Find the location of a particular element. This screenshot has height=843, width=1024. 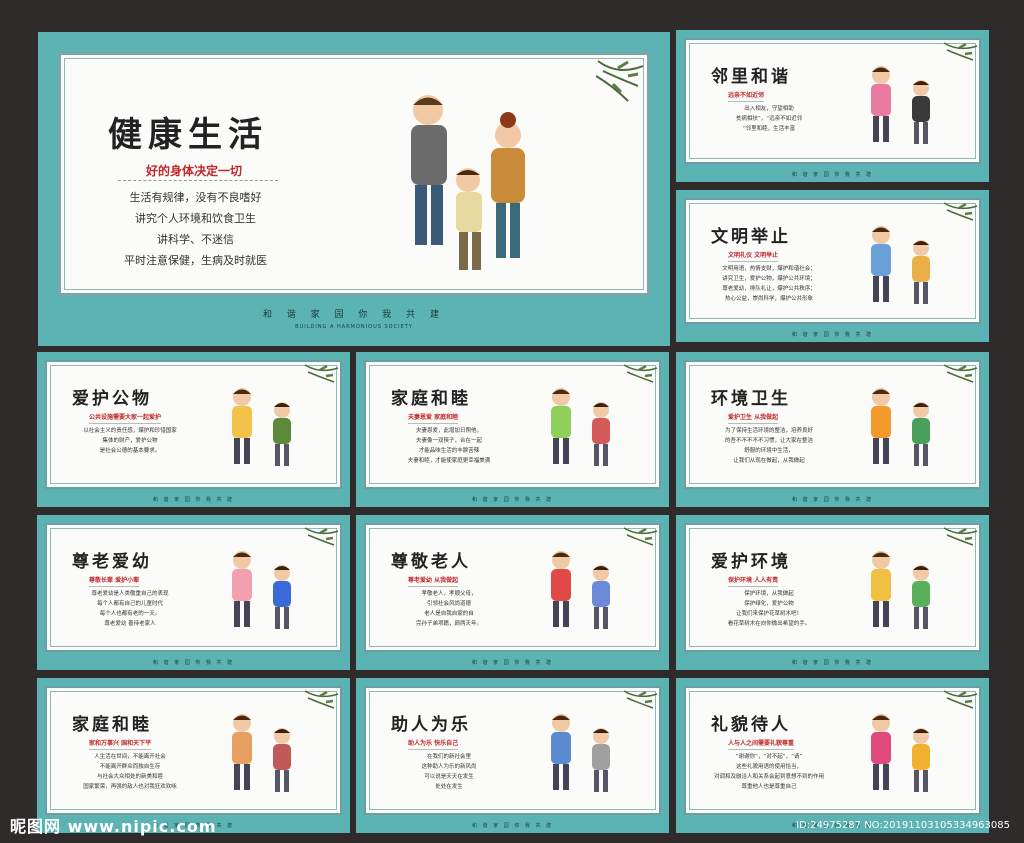

poster-subtitle: 爱护卫生 从我做起 is located at coordinates (753, 418).